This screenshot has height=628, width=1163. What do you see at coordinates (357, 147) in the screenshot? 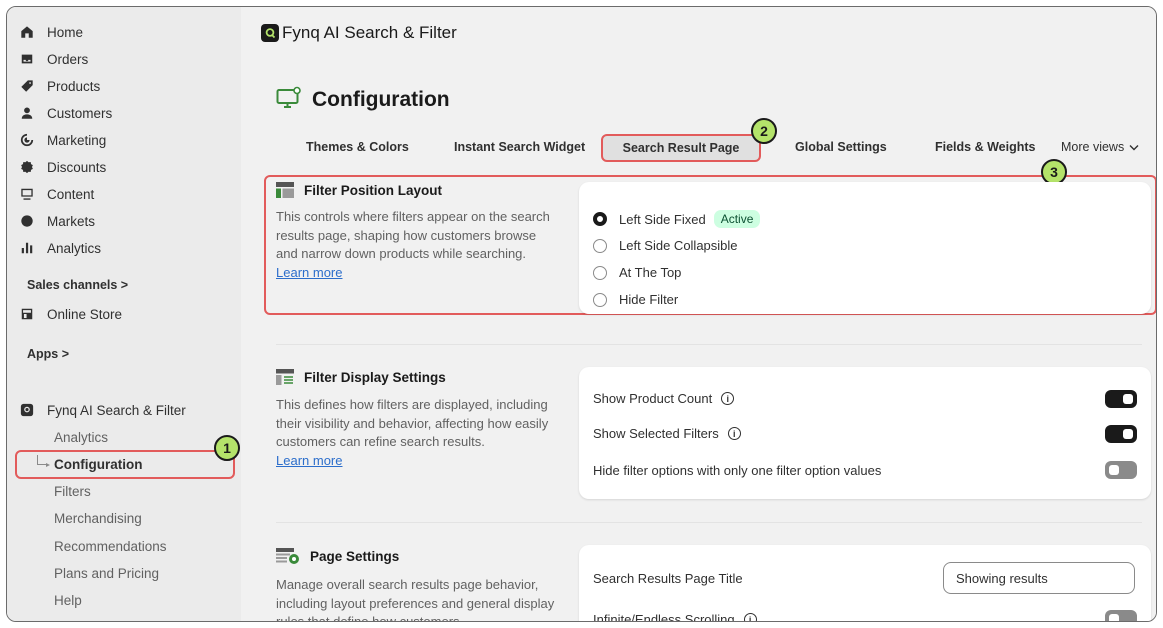
I see `tab-themes-colors: Themes & Colors` at bounding box center [357, 147].